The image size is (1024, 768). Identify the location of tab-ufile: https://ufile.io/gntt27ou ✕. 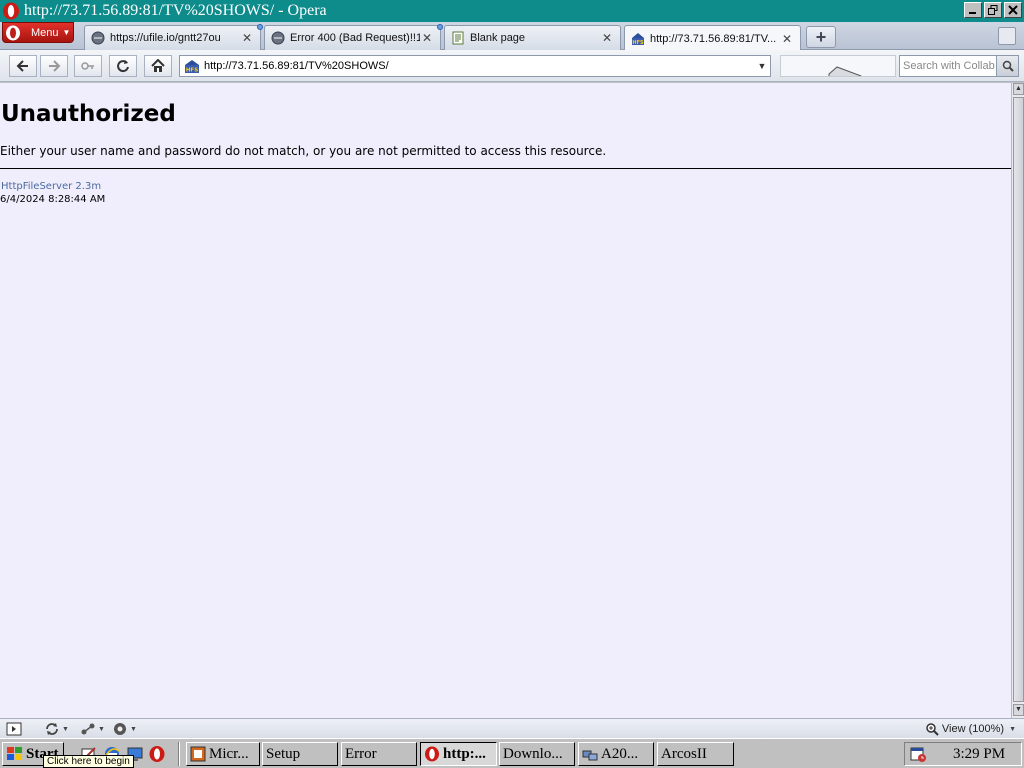
(173, 37).